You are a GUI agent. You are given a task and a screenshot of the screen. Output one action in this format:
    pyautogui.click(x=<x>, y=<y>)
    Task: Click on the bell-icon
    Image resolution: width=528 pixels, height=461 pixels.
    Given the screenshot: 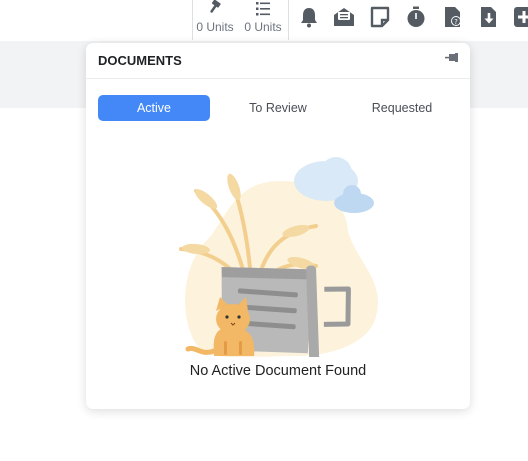 What is the action you would take?
    pyautogui.click(x=309, y=17)
    